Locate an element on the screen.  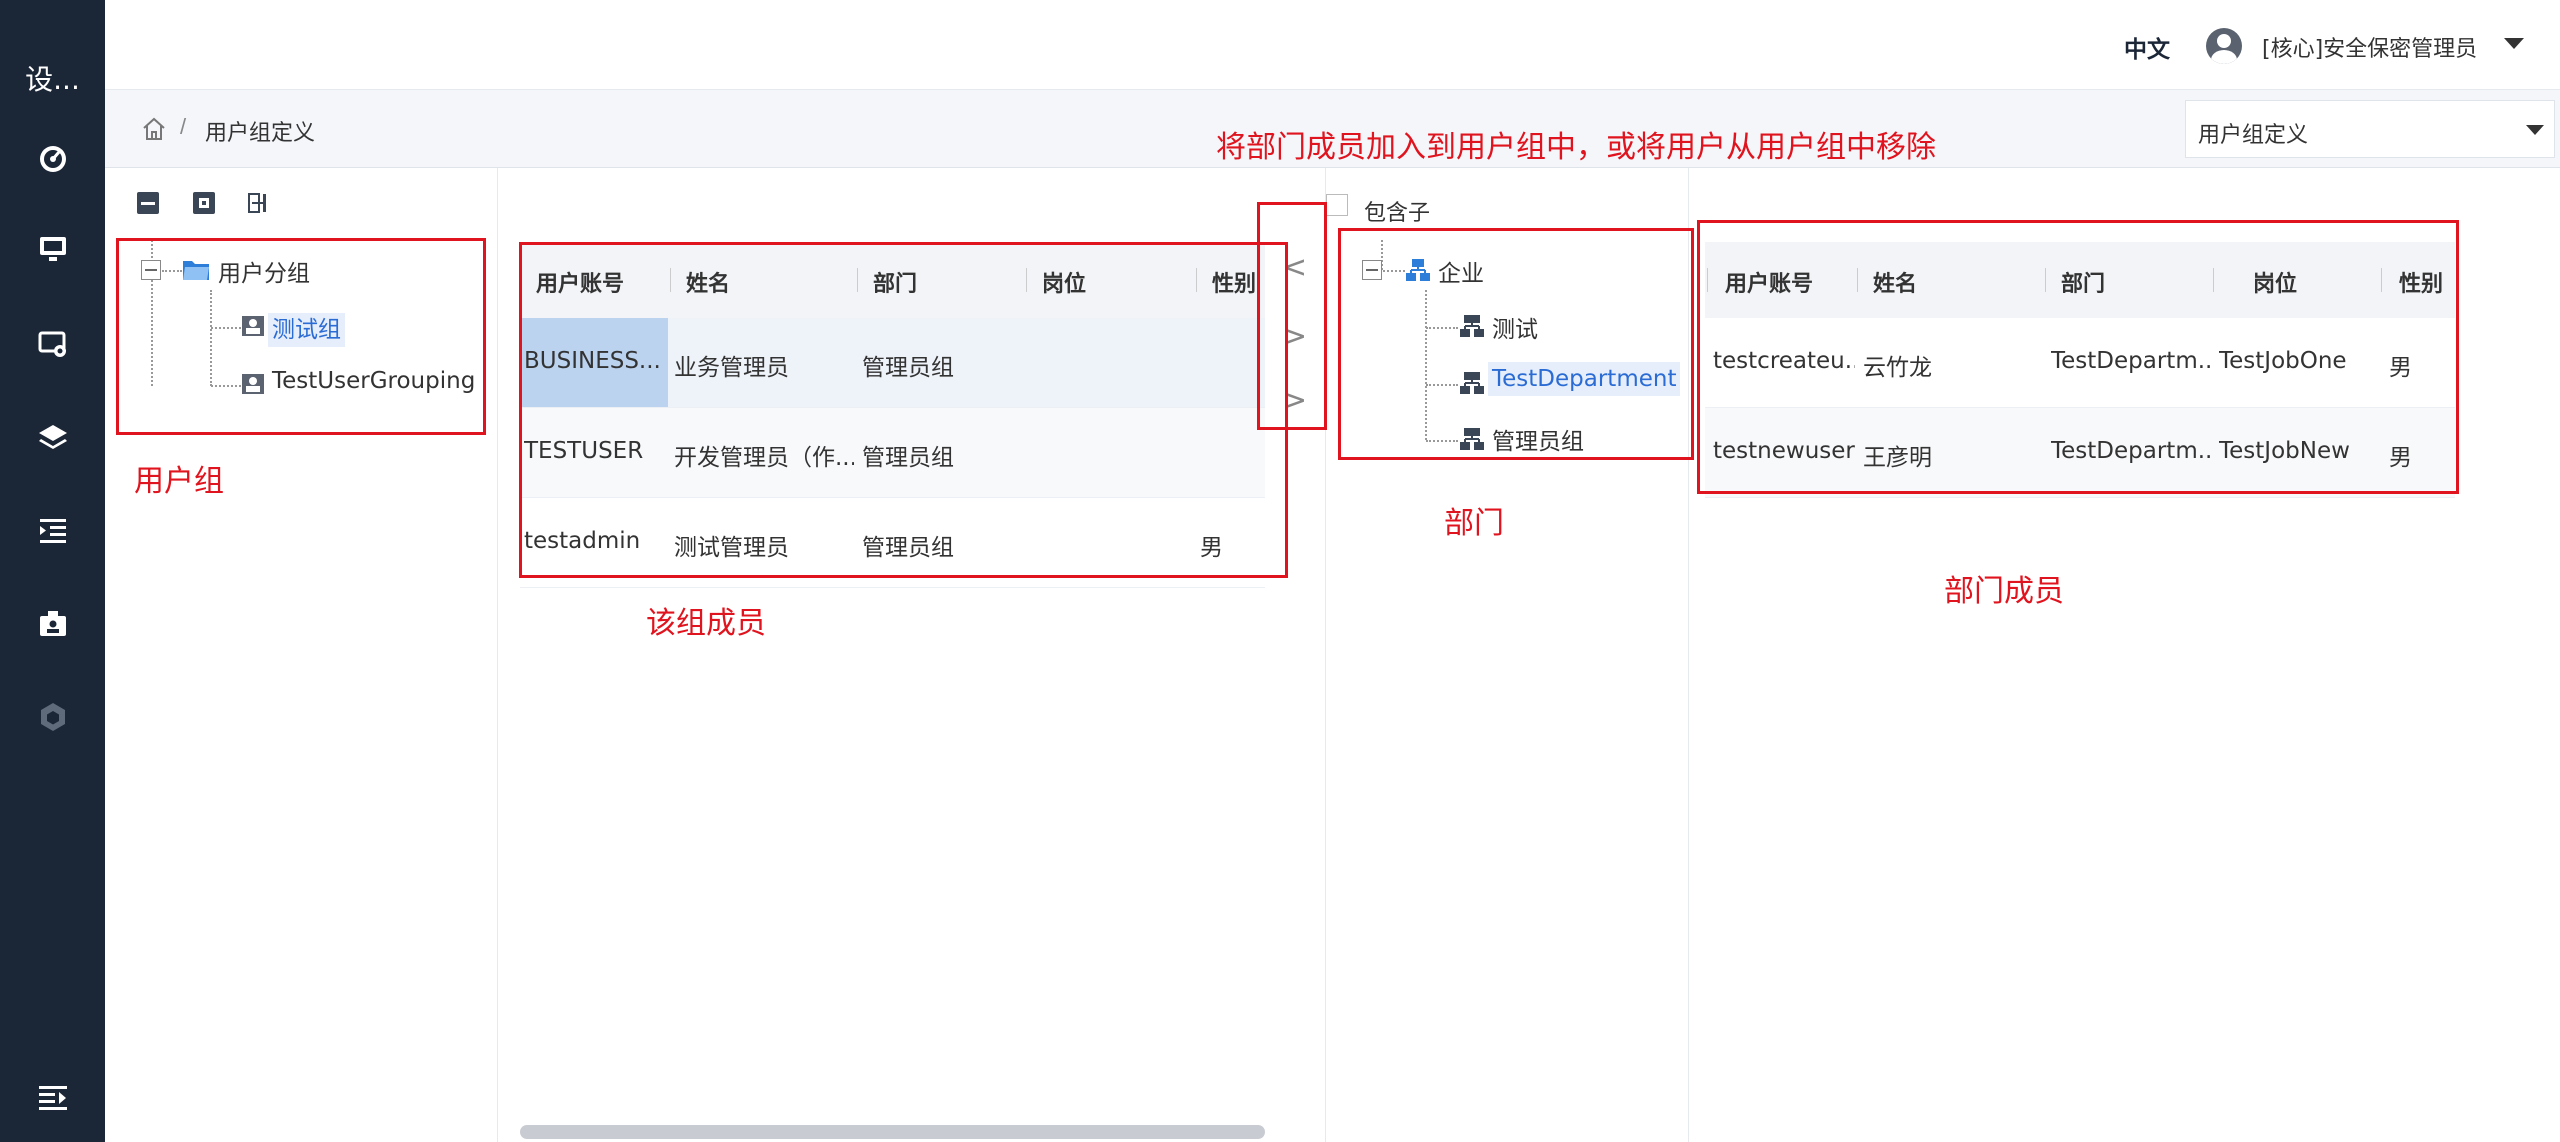
annotation-user-group: 用户组 is located at coordinates (179, 481).